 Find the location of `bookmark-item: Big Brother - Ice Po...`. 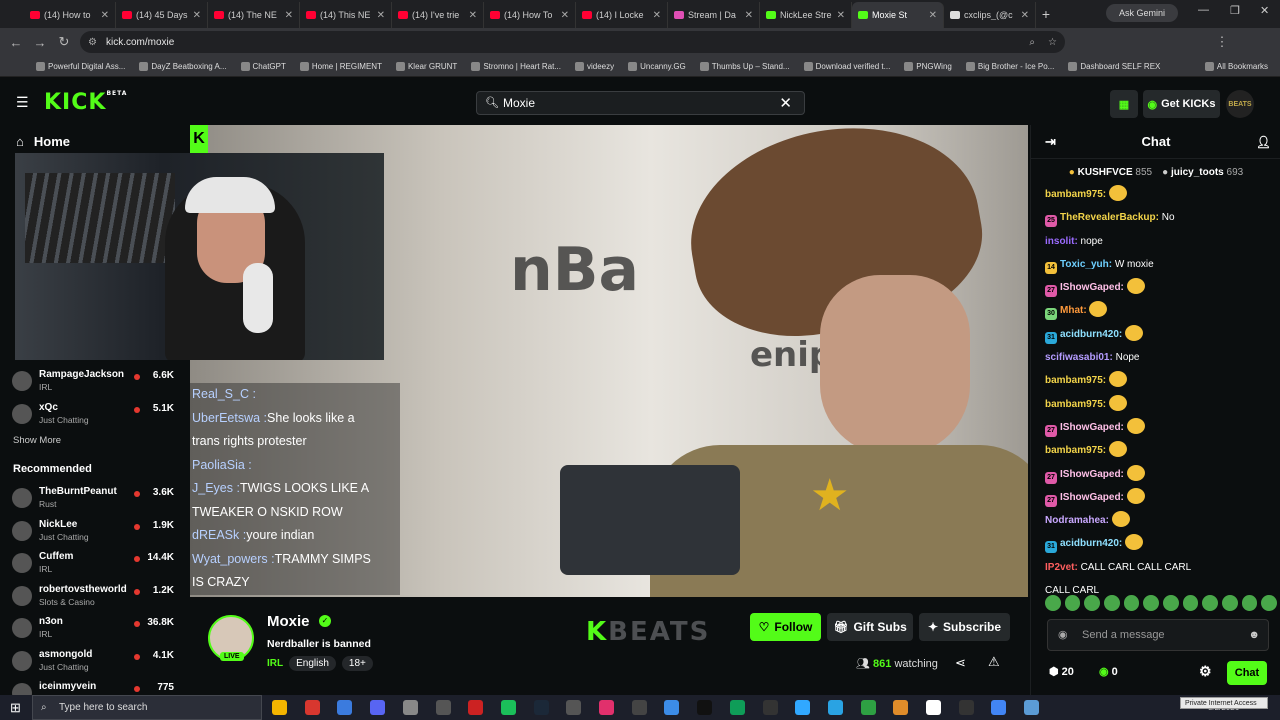

bookmark-item: Big Brother - Ice Po... is located at coordinates (1009, 66).